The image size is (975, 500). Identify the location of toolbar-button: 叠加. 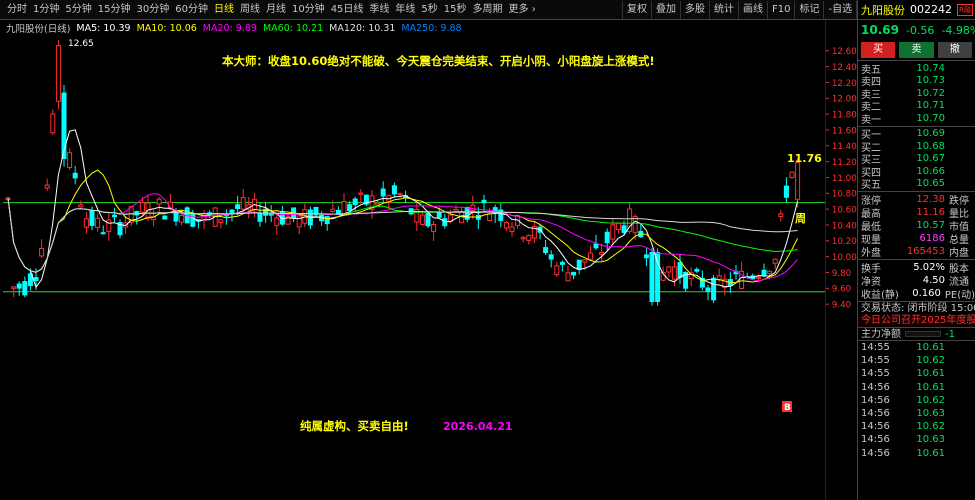
(665, 10).